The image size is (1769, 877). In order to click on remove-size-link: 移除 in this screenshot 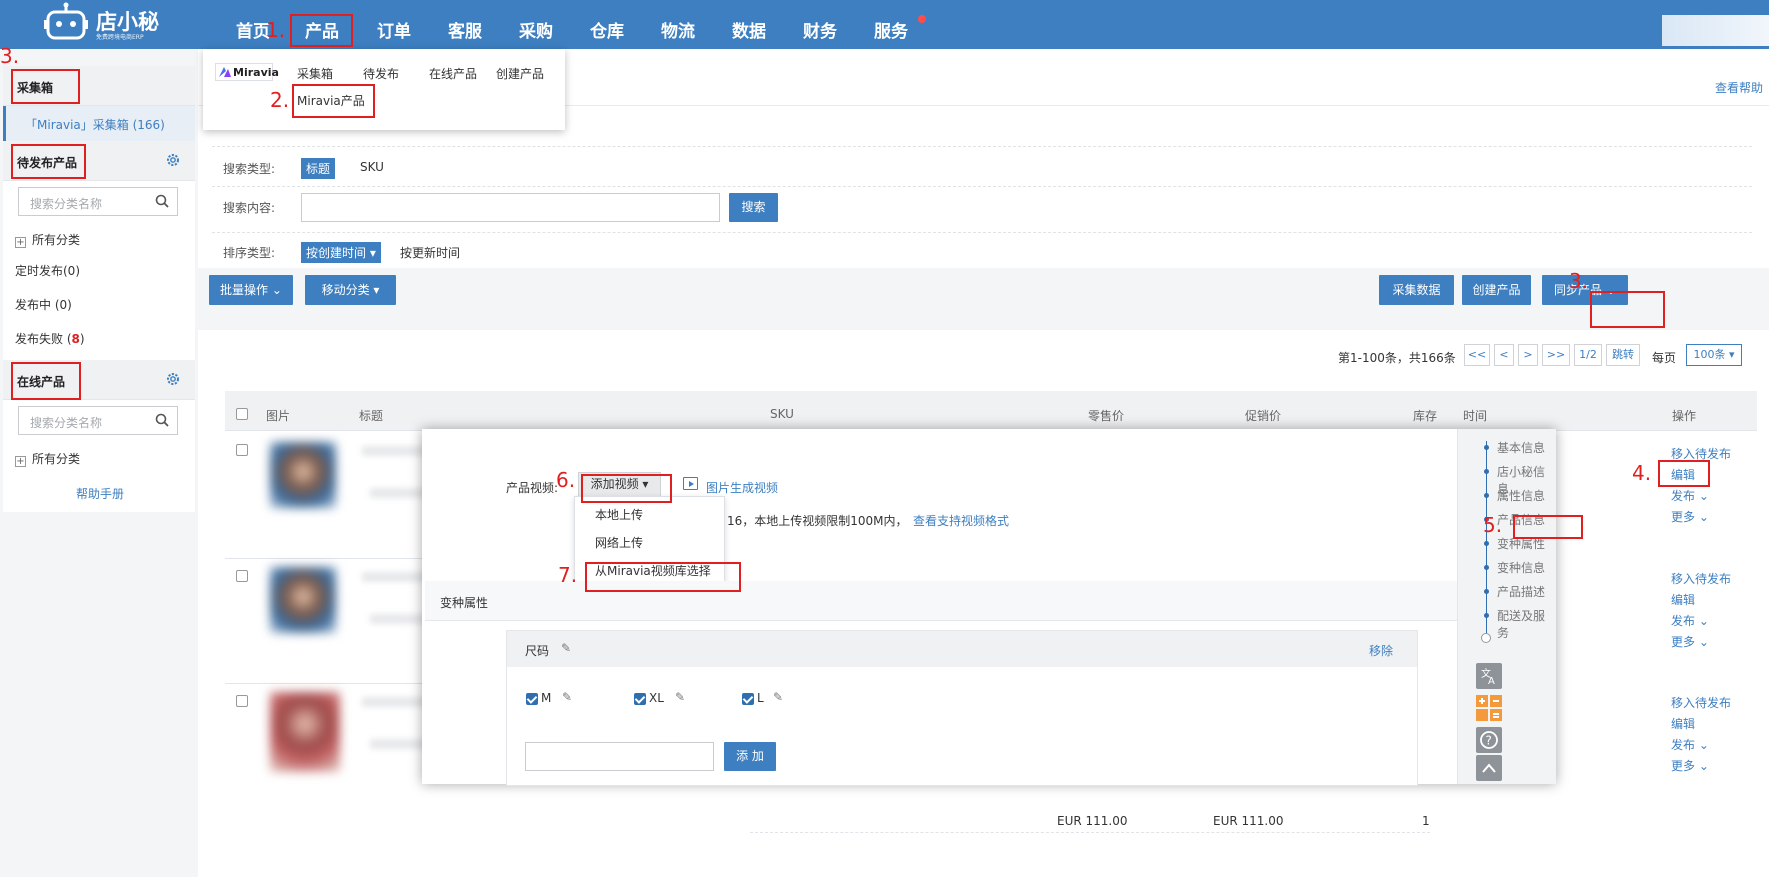, I will do `click(1381, 650)`.